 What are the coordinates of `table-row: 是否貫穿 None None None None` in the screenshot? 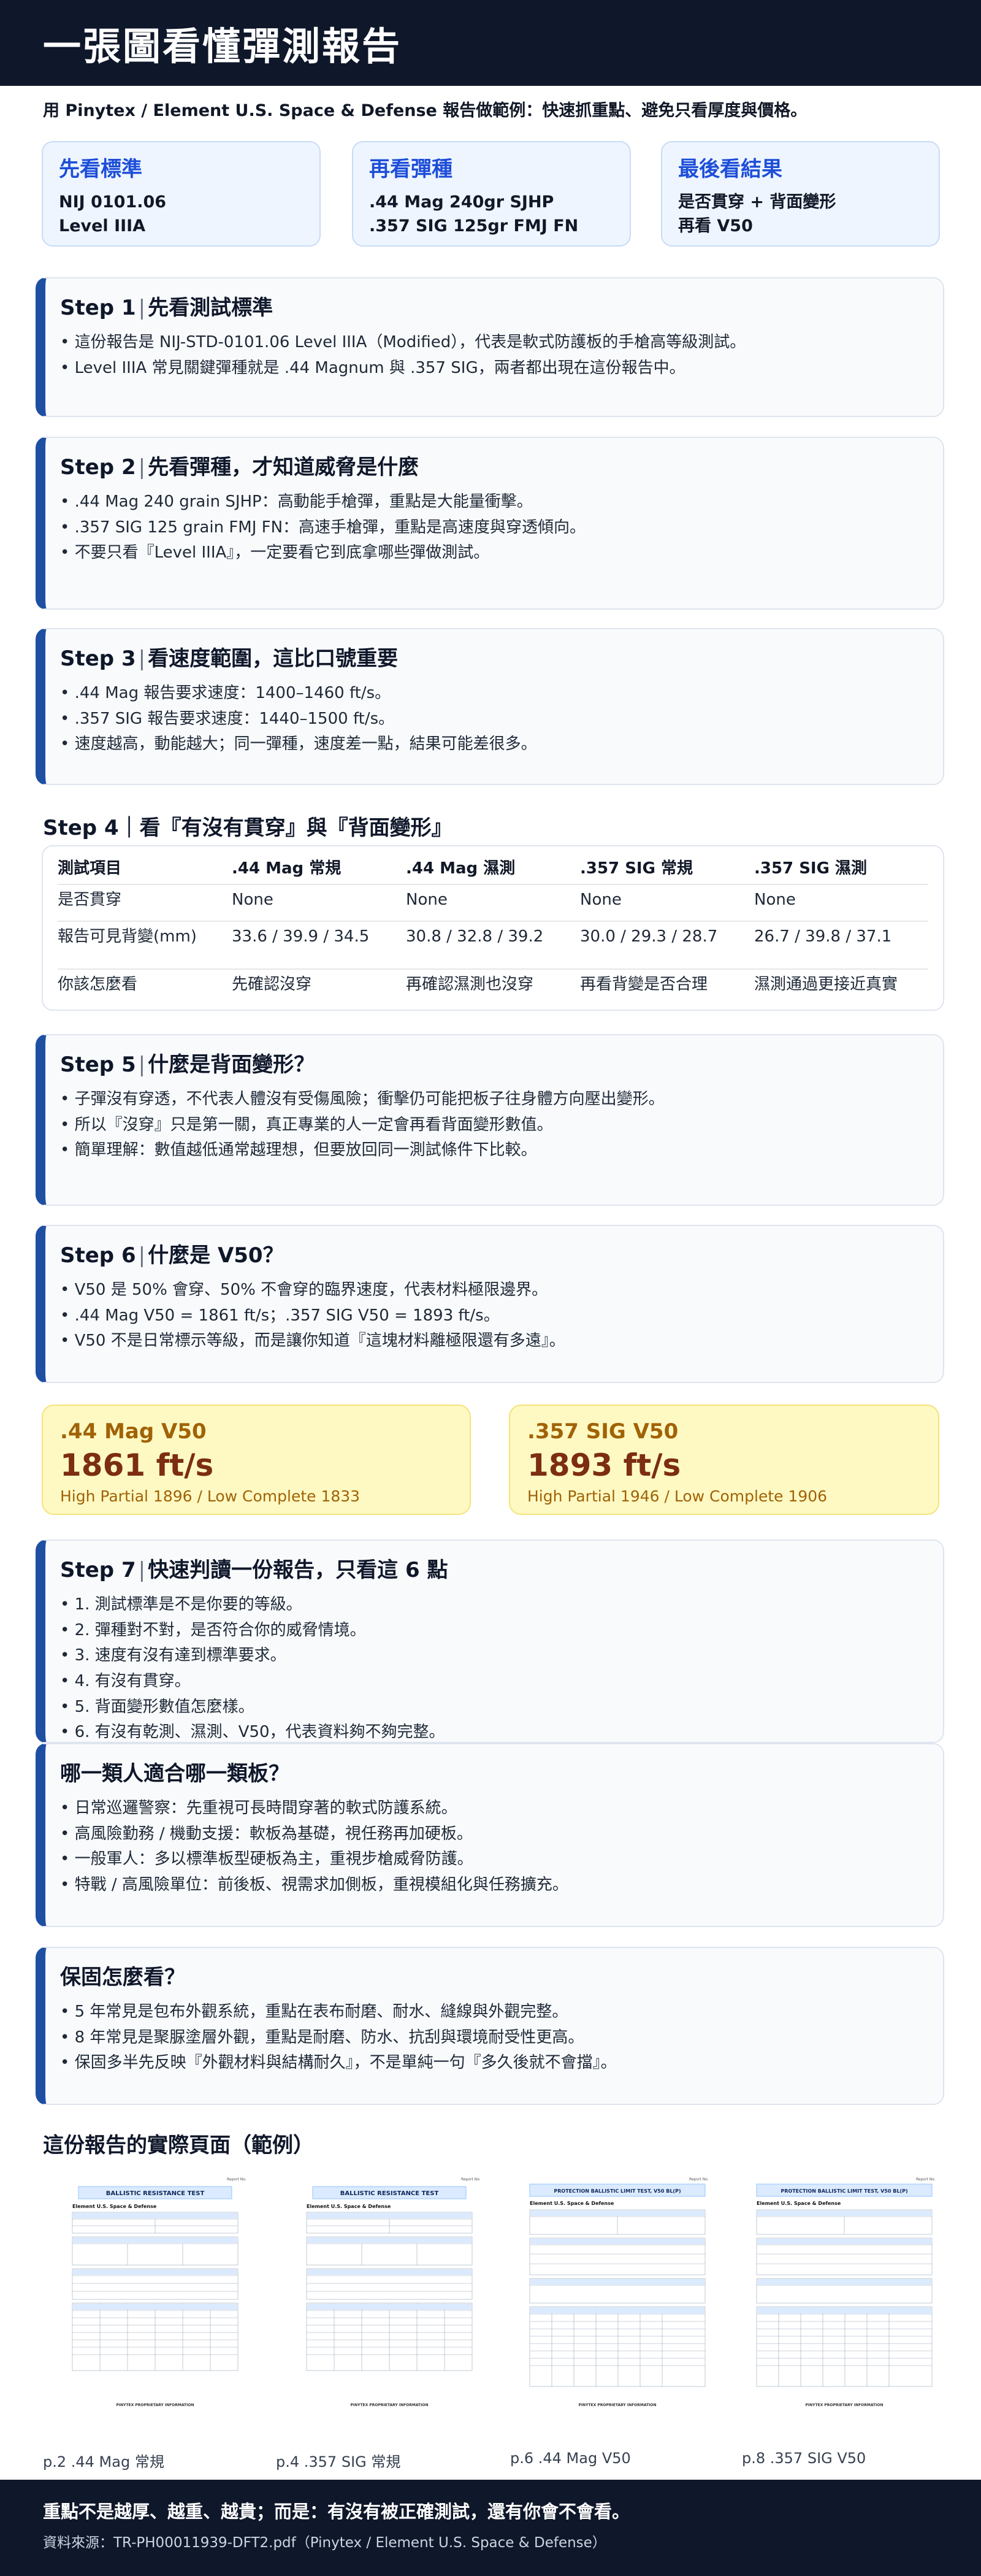 It's located at (493, 903).